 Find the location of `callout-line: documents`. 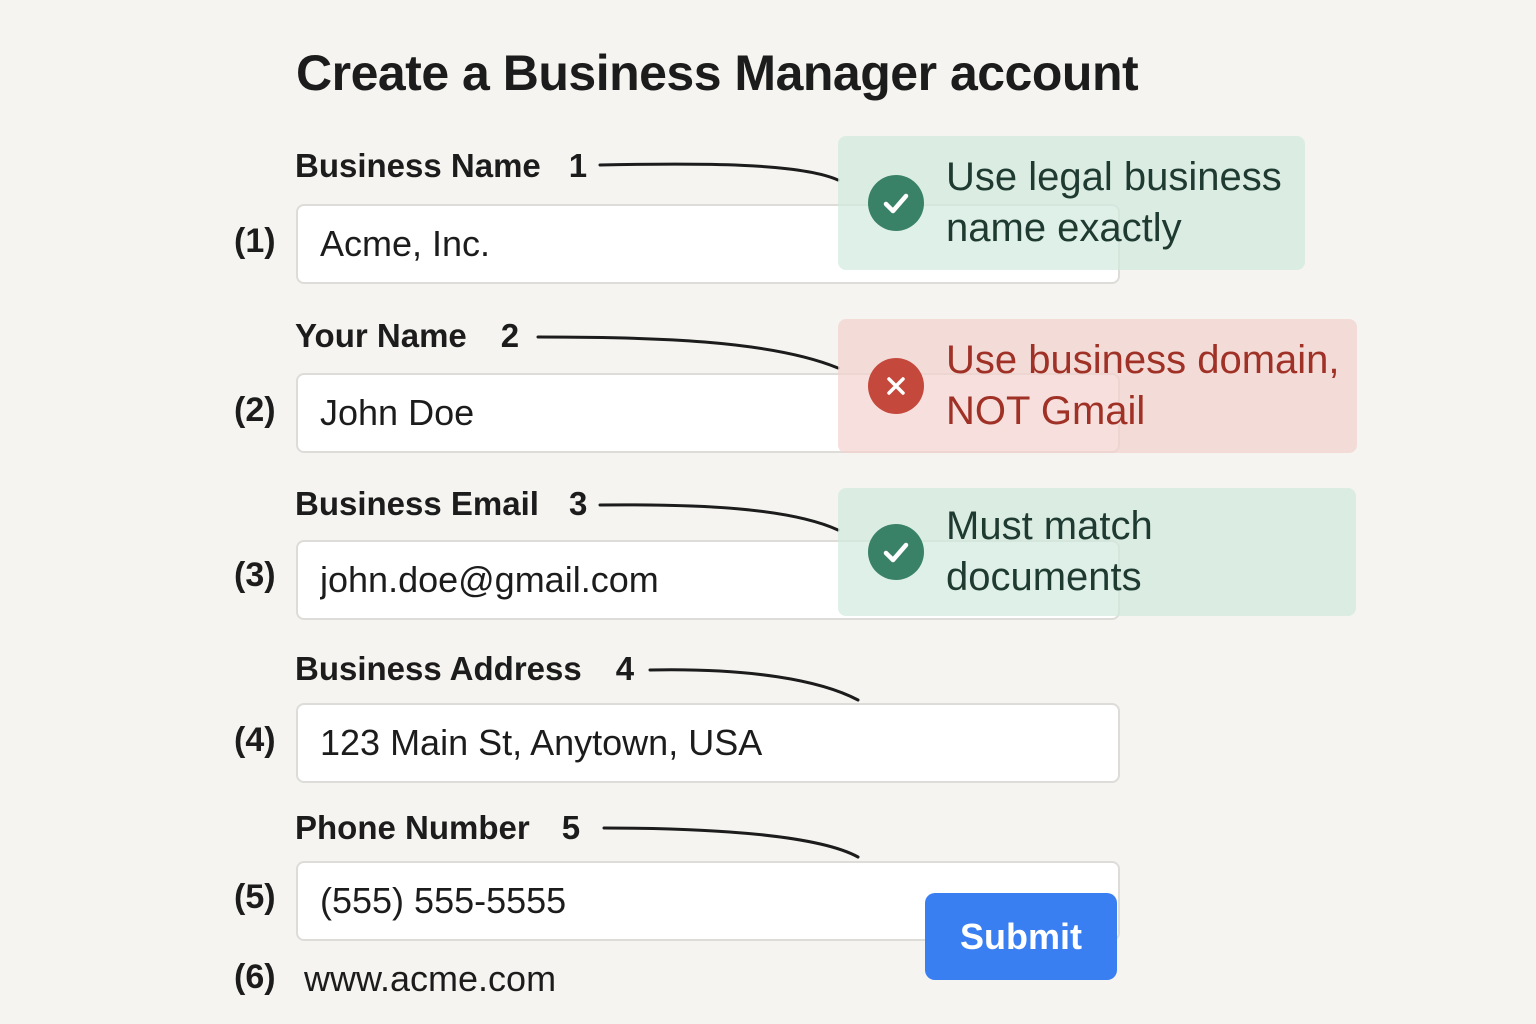

callout-line: documents is located at coordinates (1044, 577).